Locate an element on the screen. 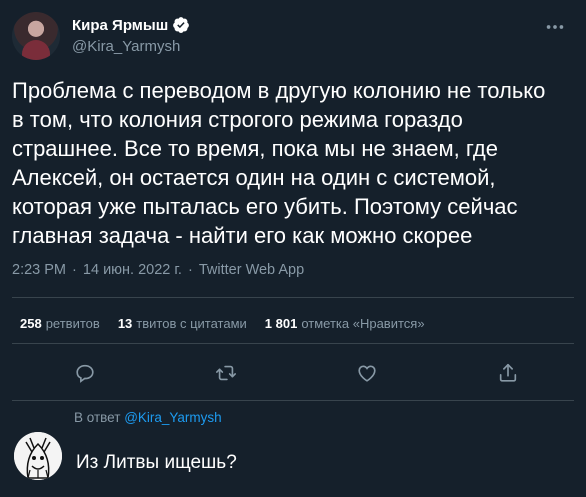 The image size is (586, 497). share-icon is located at coordinates (508, 372).